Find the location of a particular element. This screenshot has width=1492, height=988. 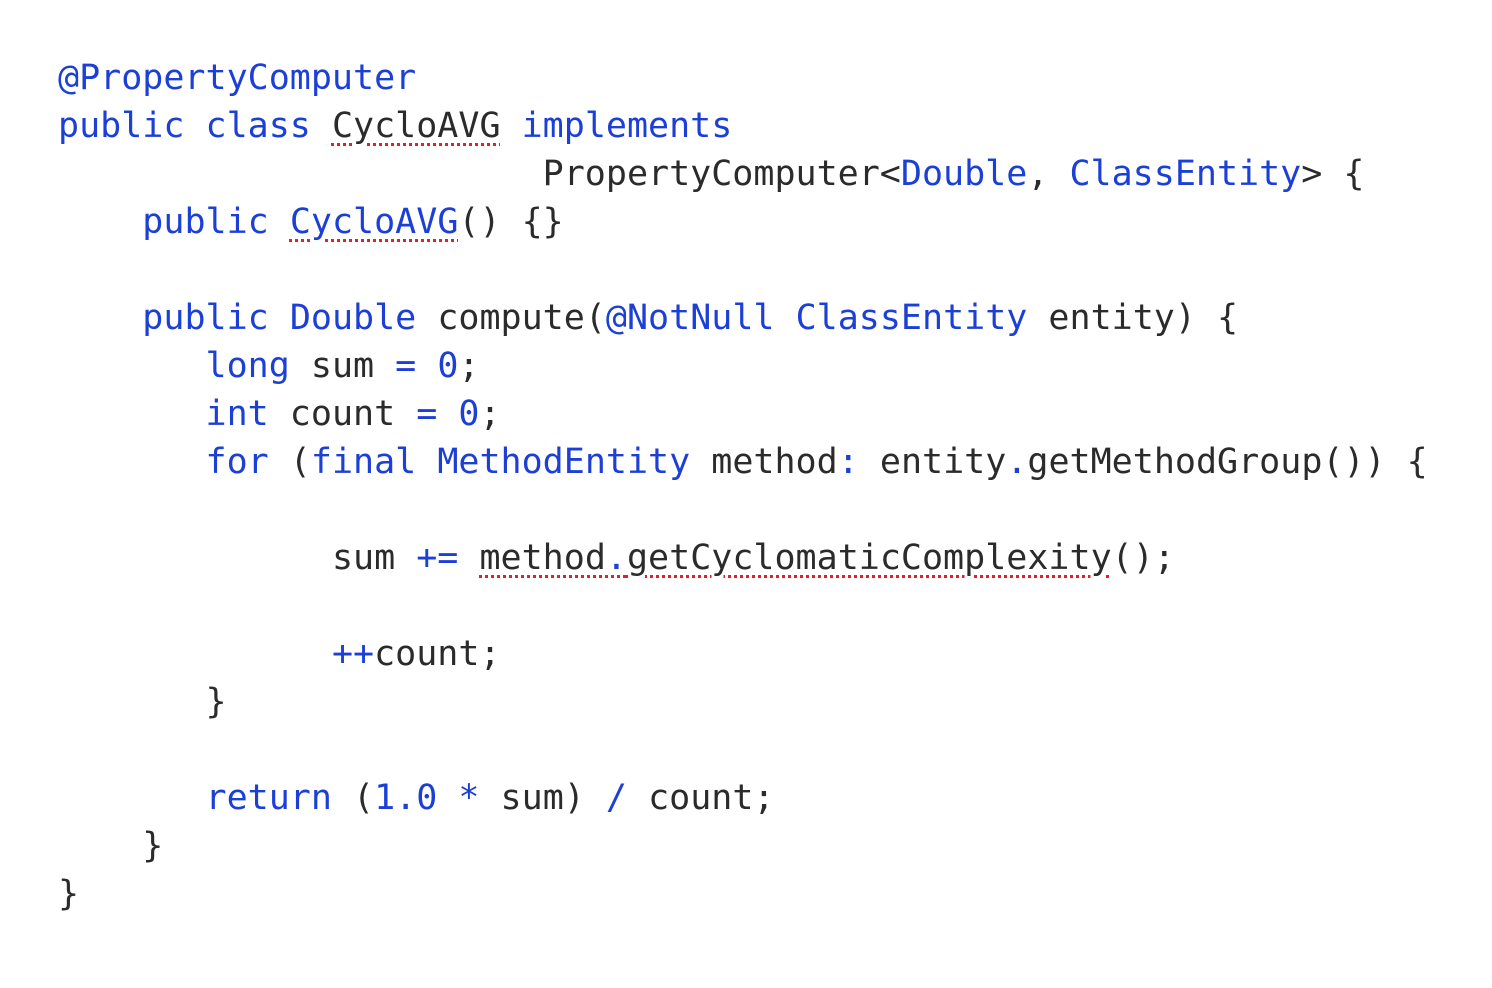

code-token: @PropertyComputer is located at coordinates (237, 78).